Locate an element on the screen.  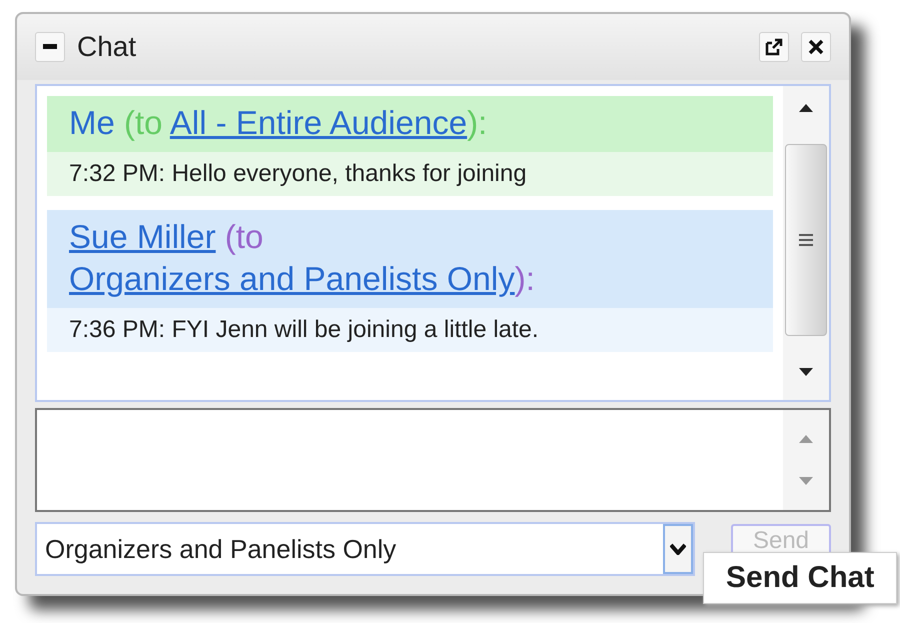
sender-name: Me is located at coordinates (92, 122).